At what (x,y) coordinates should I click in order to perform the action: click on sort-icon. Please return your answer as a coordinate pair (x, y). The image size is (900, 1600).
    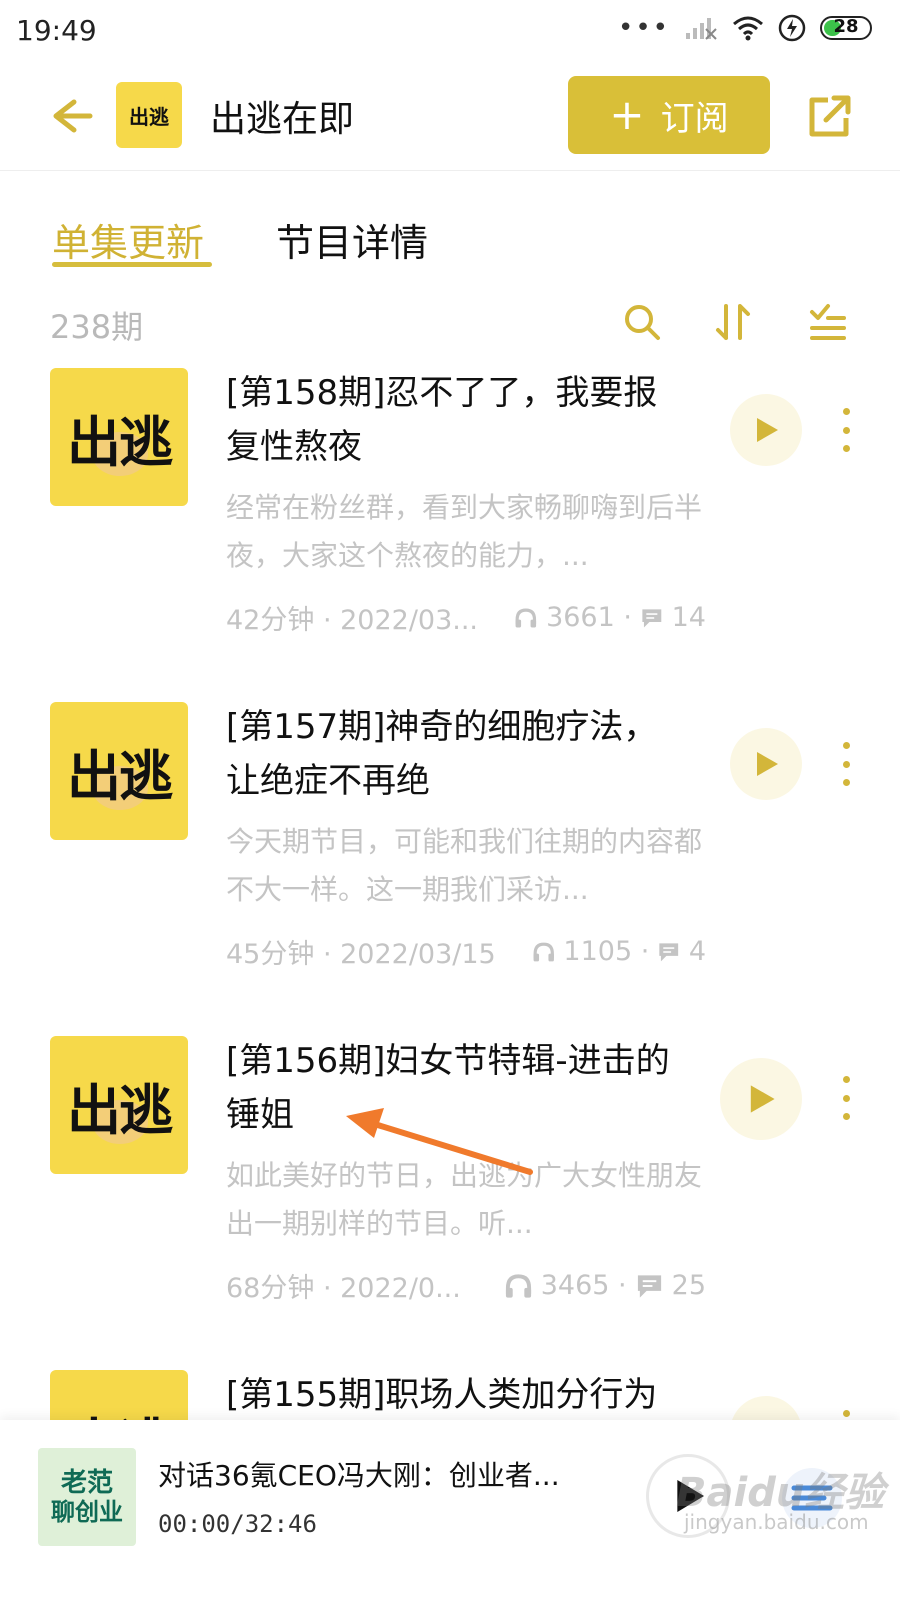
    Looking at the image, I should click on (734, 322).